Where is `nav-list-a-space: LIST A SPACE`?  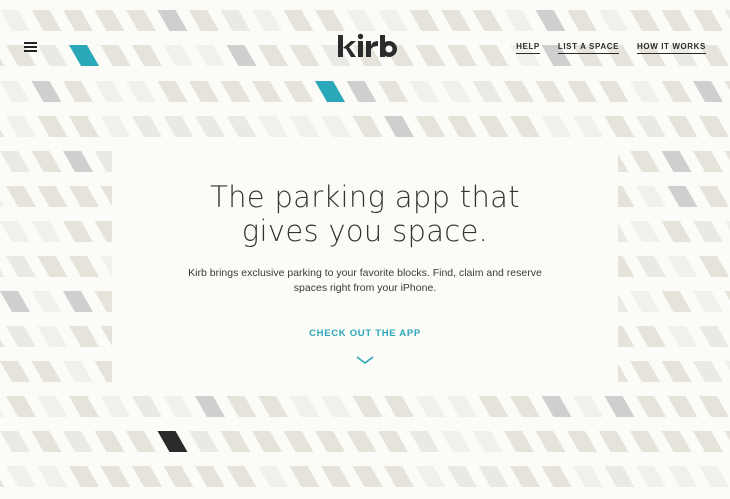
nav-list-a-space: LIST A SPACE is located at coordinates (588, 48).